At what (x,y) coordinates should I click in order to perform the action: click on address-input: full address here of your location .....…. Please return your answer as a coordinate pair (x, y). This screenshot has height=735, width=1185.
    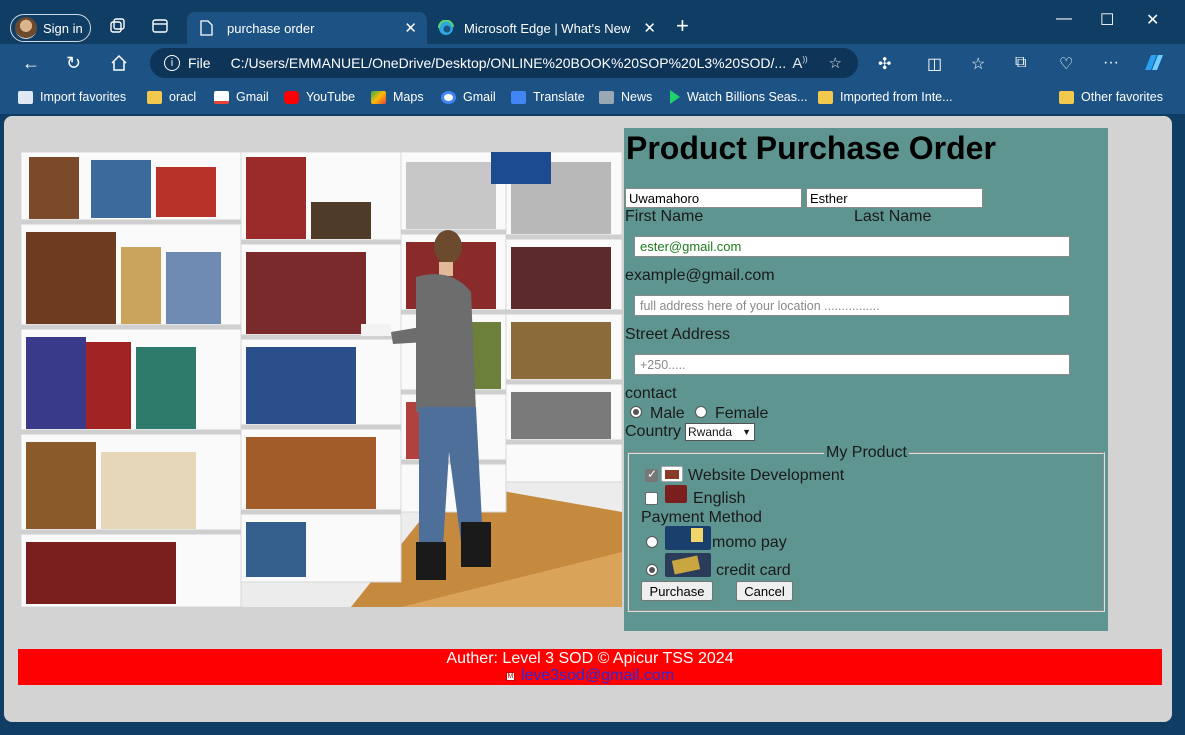
    Looking at the image, I should click on (852, 305).